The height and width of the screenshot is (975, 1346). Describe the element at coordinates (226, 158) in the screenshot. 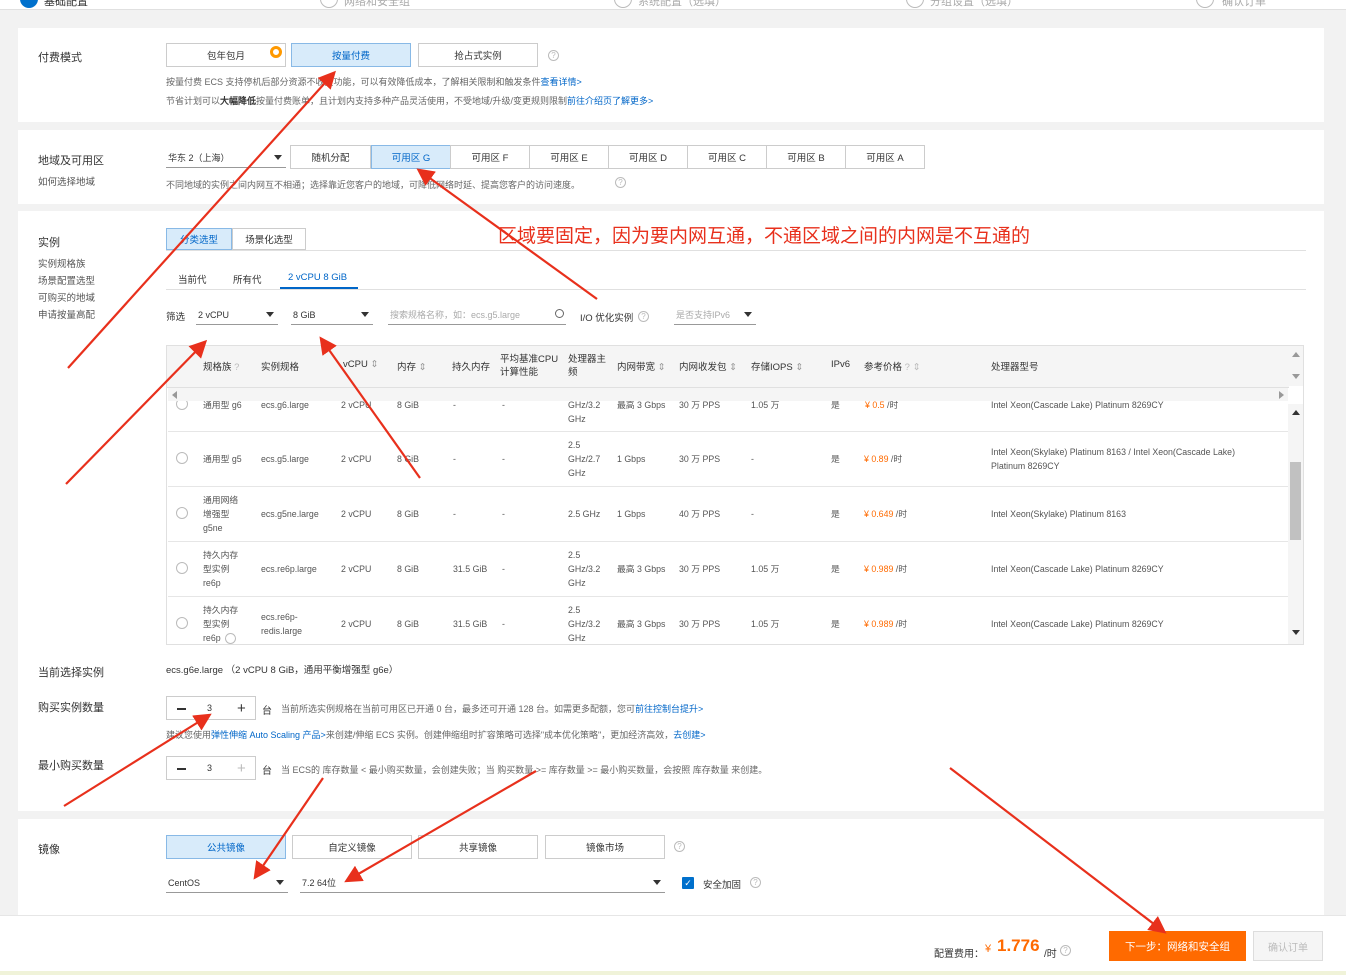

I see `region-select: 华东 2（上海）` at that location.